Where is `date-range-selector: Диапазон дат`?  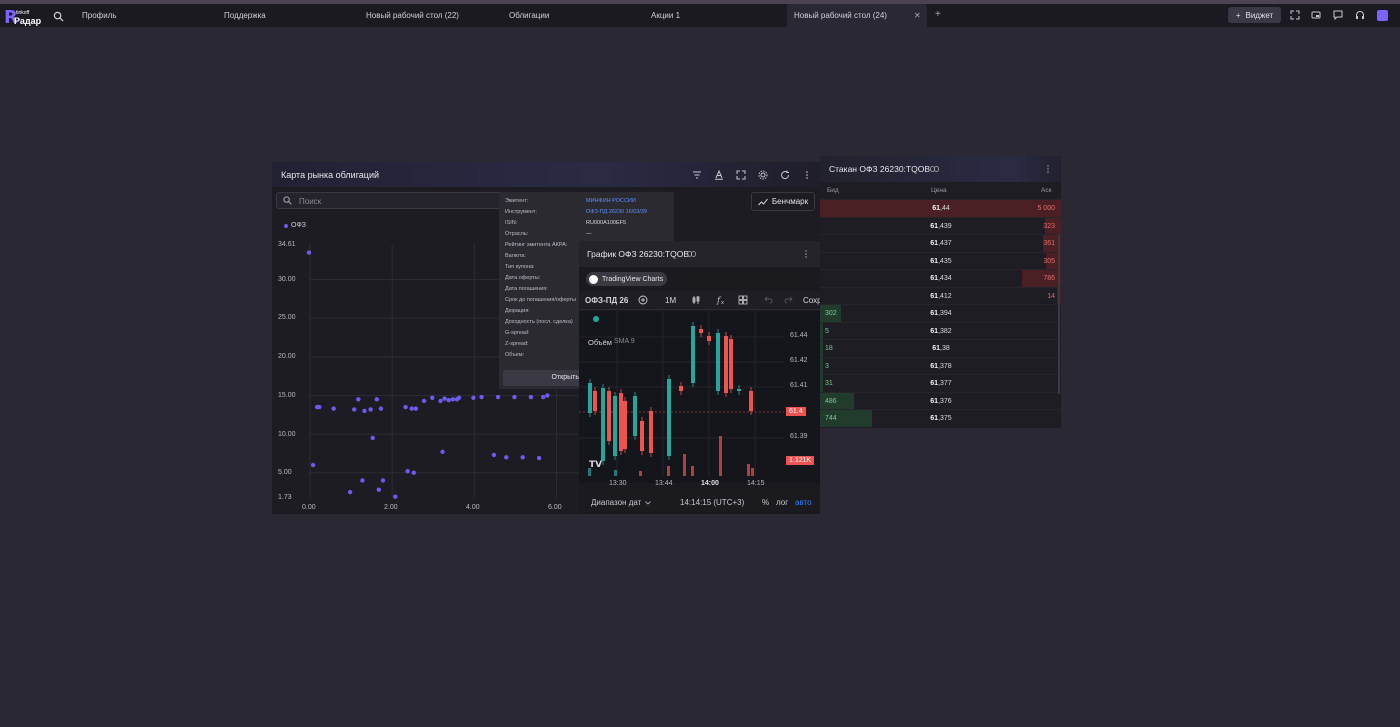 date-range-selector: Диапазон дат is located at coordinates (616, 502).